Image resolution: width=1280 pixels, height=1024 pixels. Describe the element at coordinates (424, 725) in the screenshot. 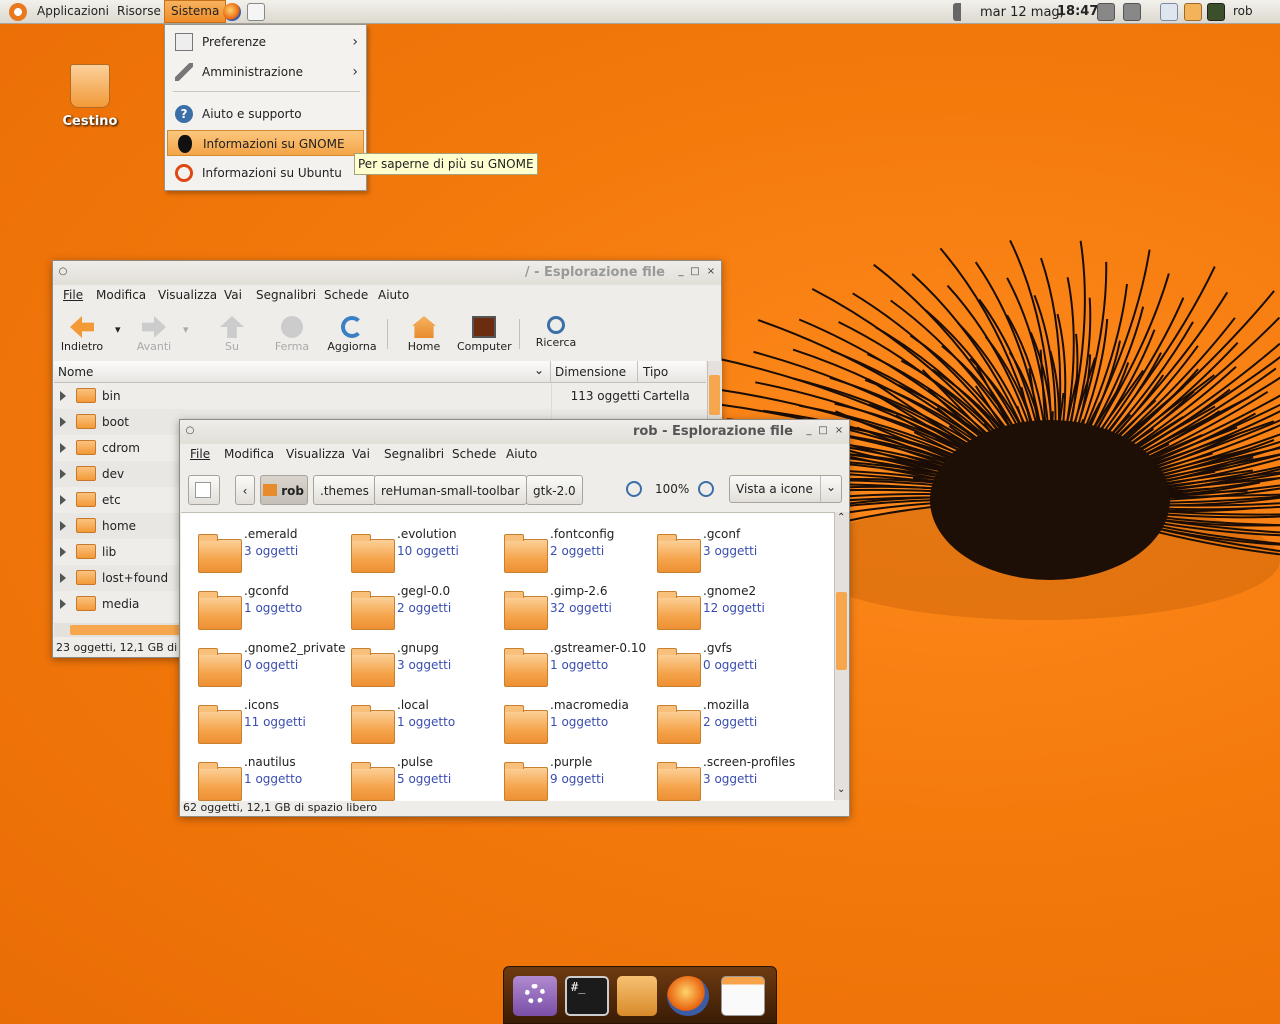

I see `folder-item: .local 1 oggetto` at that location.